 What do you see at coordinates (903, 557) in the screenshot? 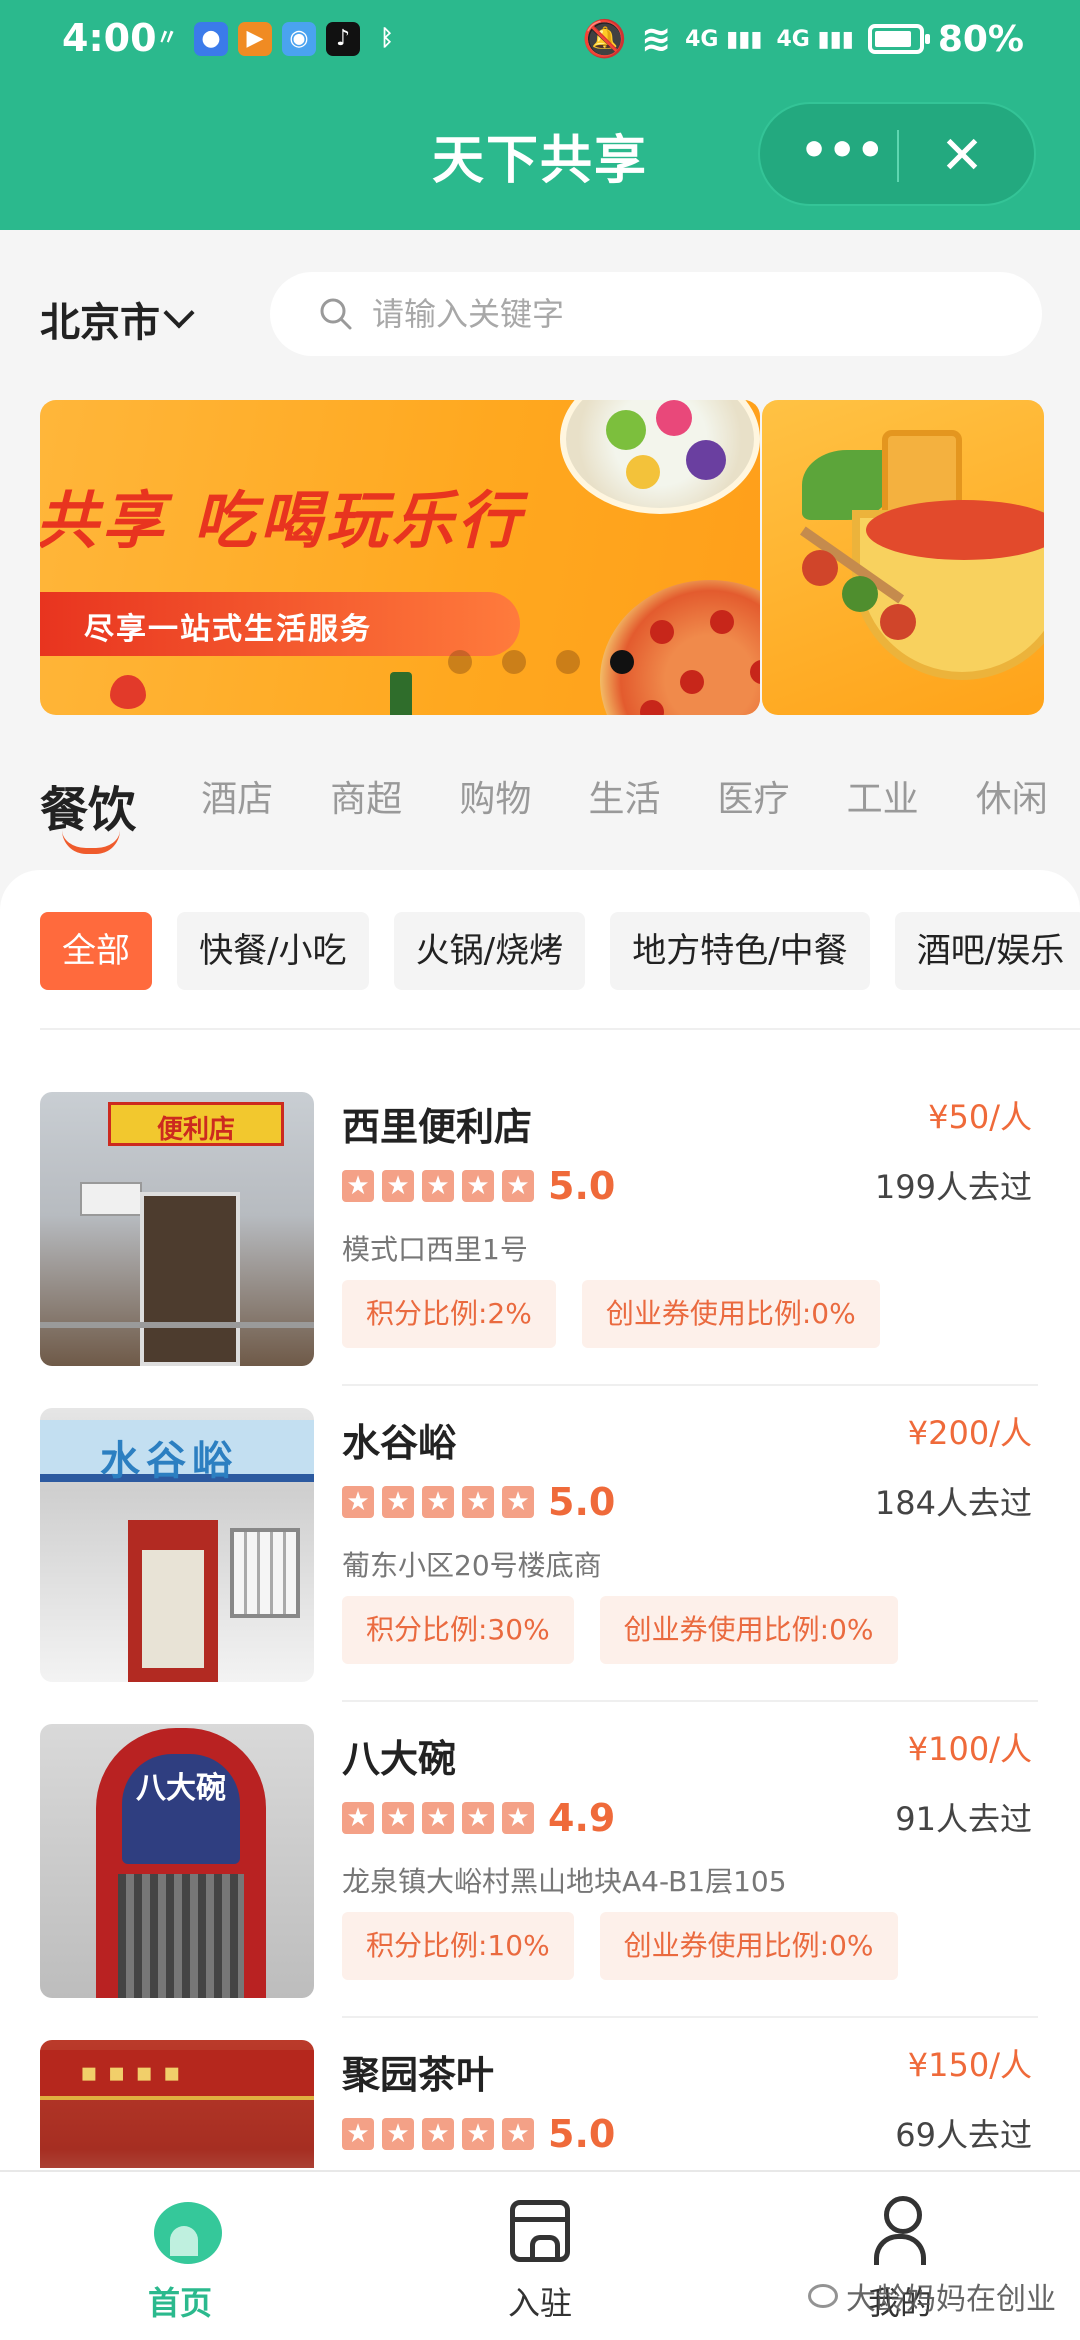
I see `promo-banner-next` at bounding box center [903, 557].